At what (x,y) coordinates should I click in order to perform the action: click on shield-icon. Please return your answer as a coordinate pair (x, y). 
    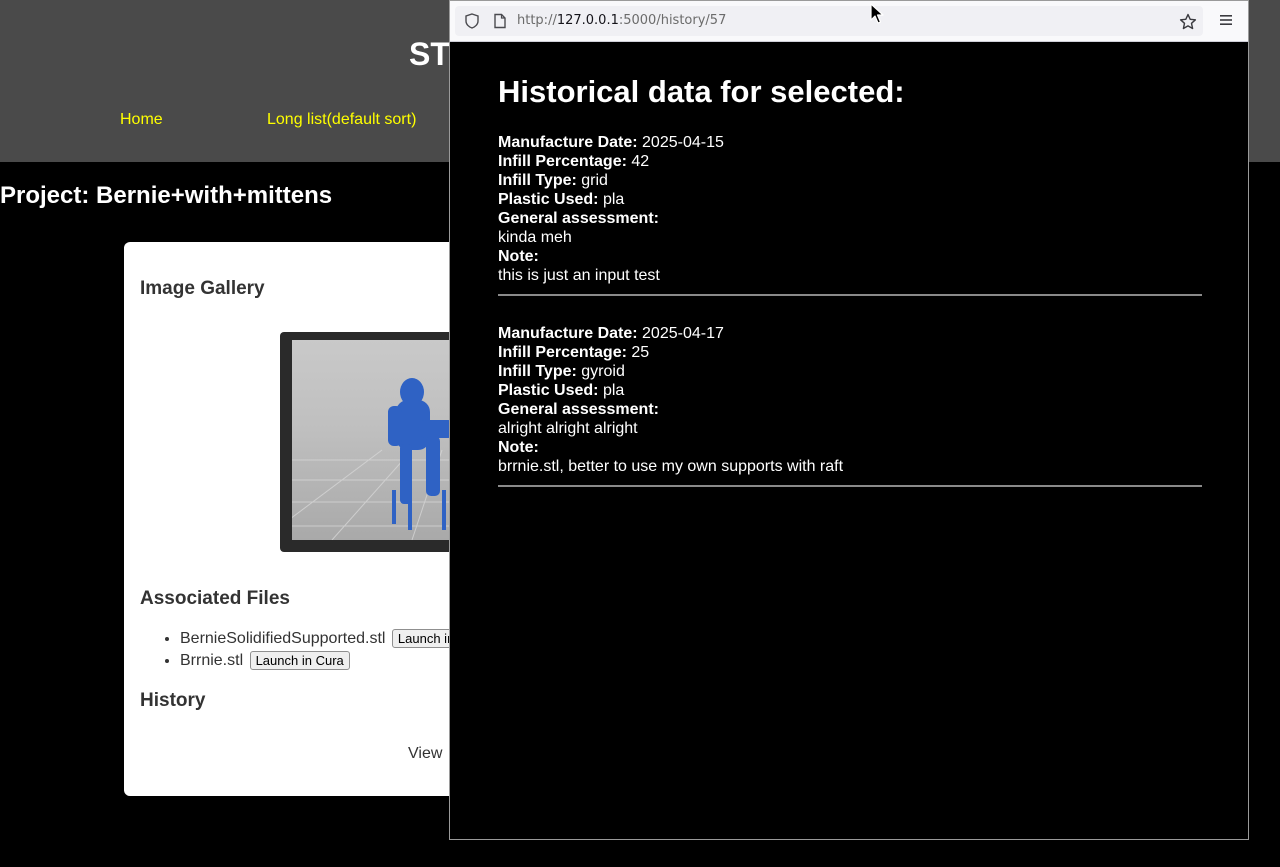
    Looking at the image, I should click on (472, 23).